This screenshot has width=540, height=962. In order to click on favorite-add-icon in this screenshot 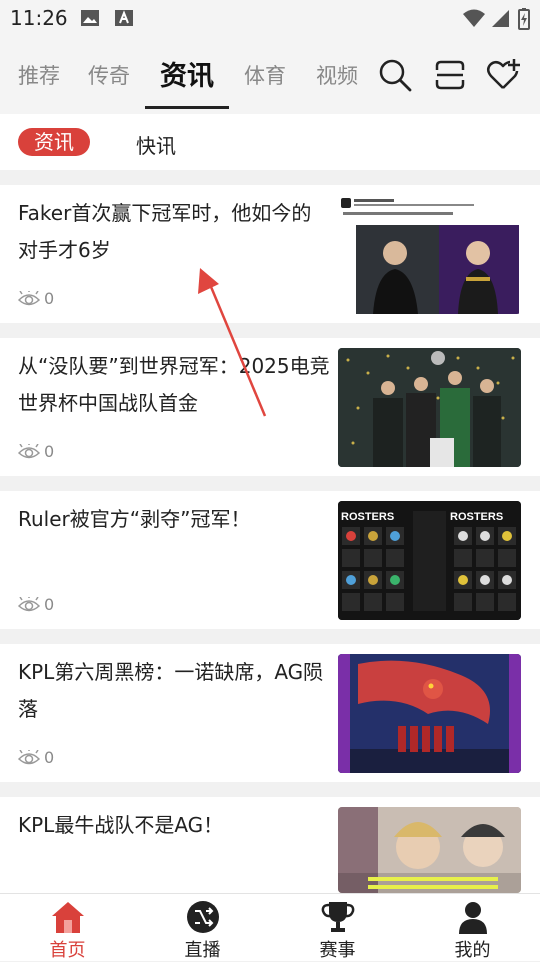, I will do `click(504, 75)`.